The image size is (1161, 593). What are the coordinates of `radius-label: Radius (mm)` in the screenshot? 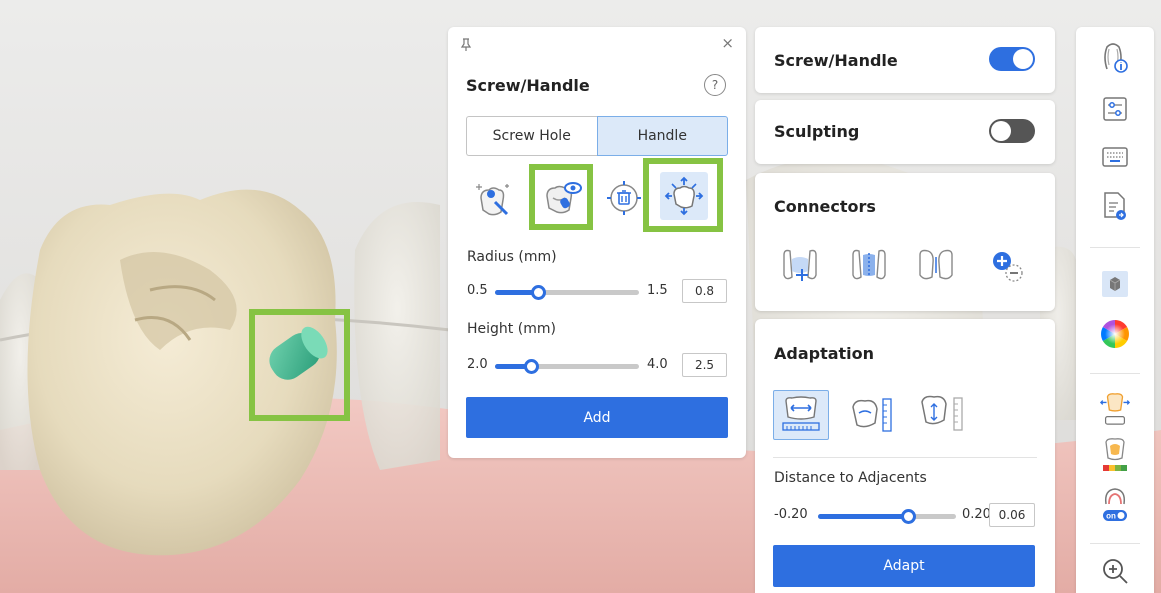 It's located at (512, 257).